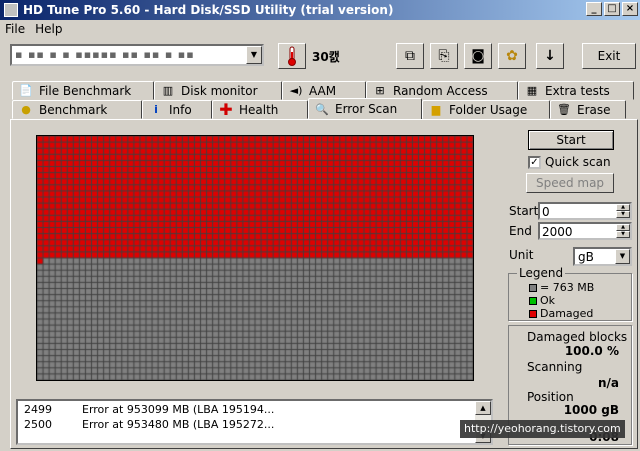 The height and width of the screenshot is (451, 640). What do you see at coordinates (533, 313) in the screenshot?
I see `red-swatch` at bounding box center [533, 313].